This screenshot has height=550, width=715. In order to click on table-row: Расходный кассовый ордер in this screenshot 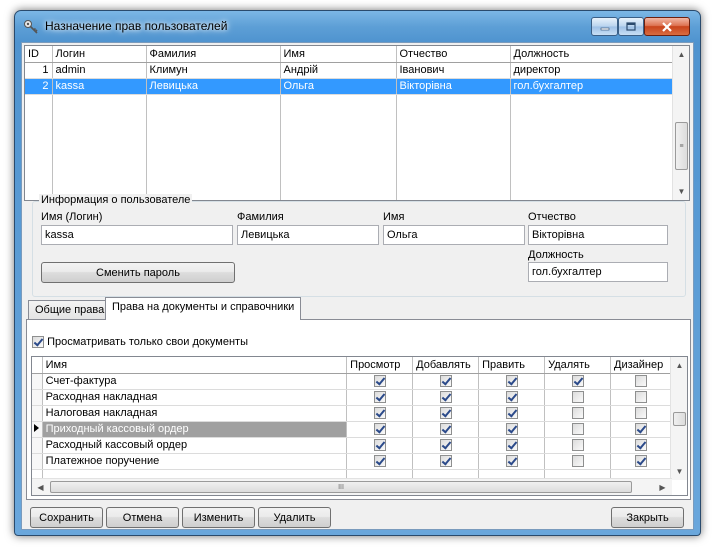, I will do `click(352, 445)`.